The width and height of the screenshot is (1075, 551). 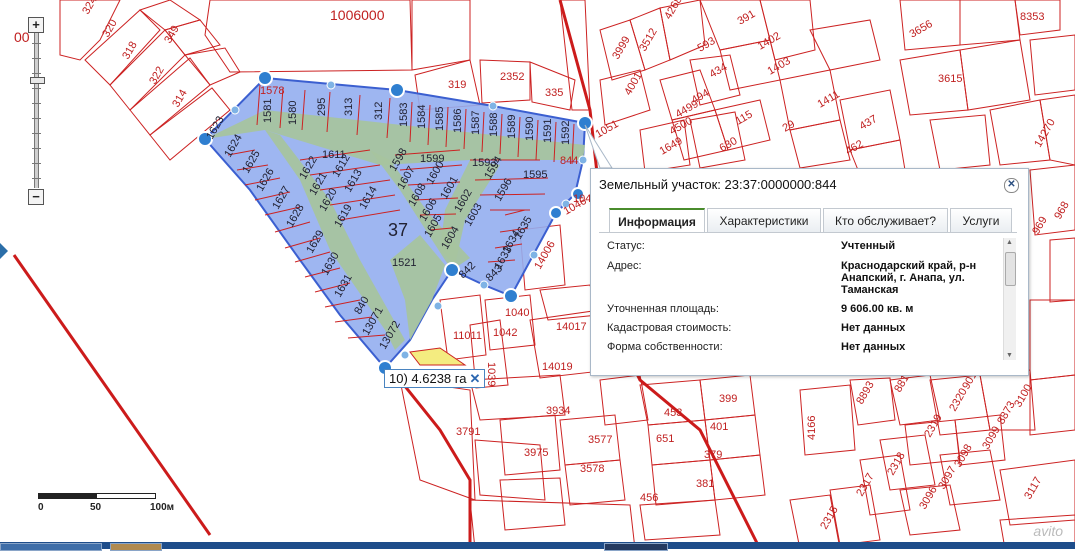 I want to click on parcel-number-label: 4166, so click(x=812, y=428).